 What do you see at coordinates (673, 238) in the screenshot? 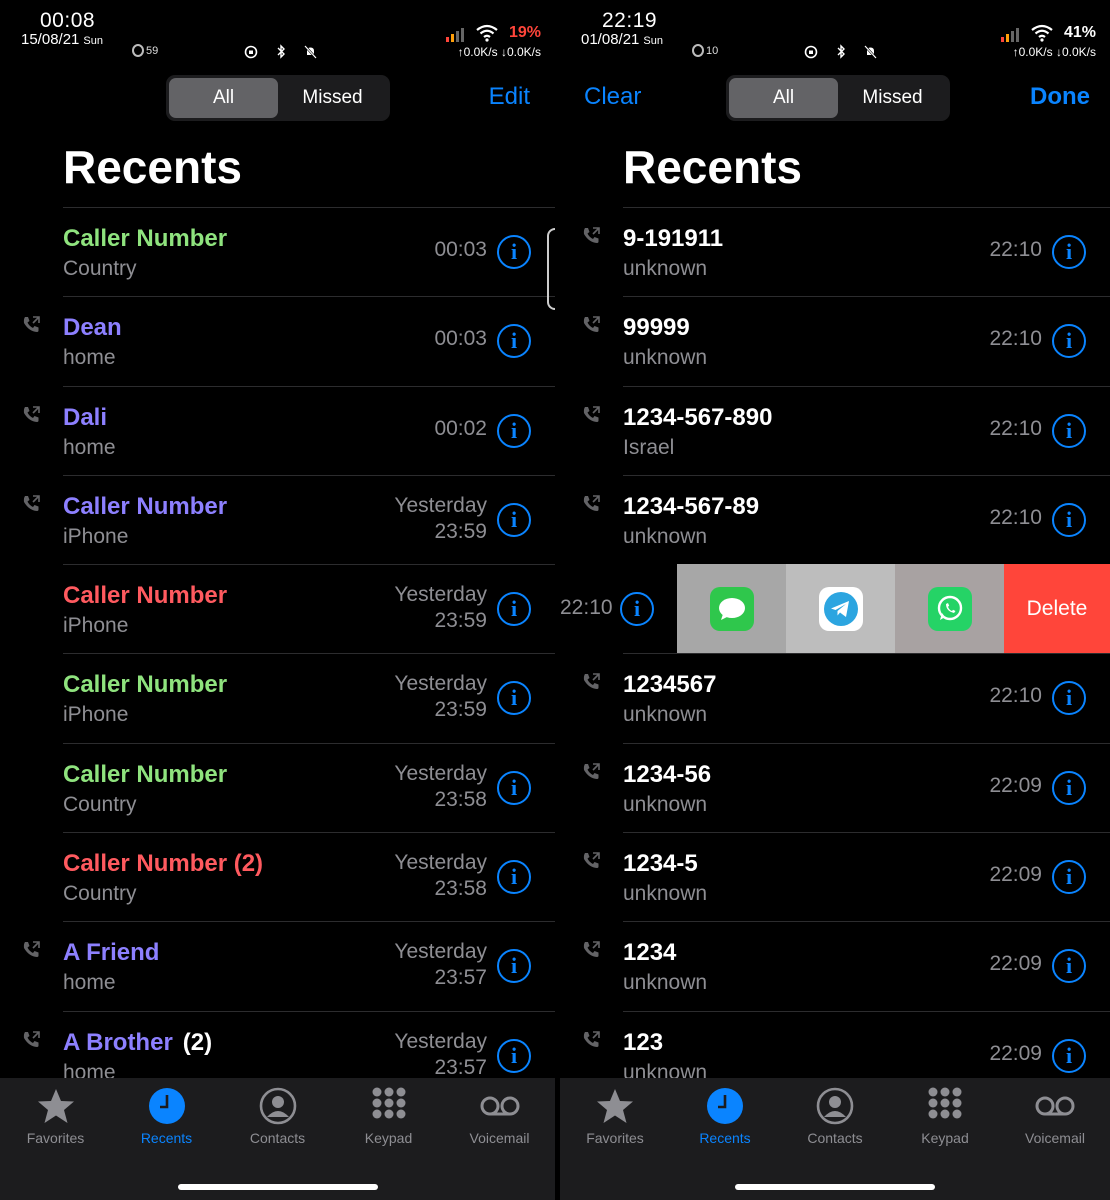
I see `caller-name-text: 9-191911` at bounding box center [673, 238].